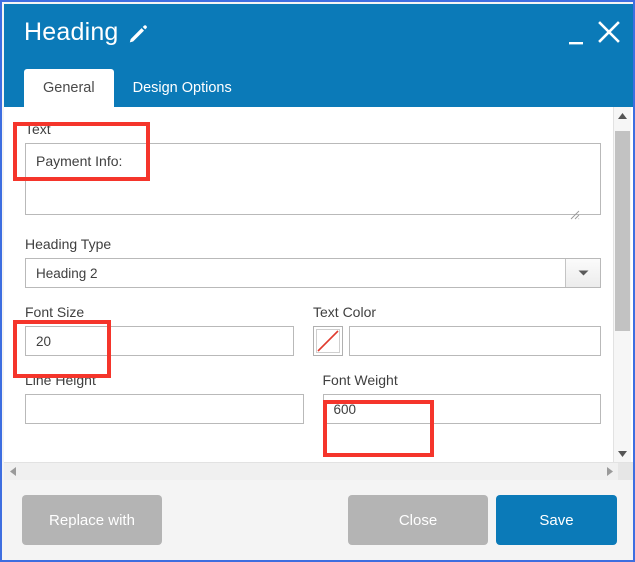 Image resolution: width=635 pixels, height=562 pixels. Describe the element at coordinates (582, 273) in the screenshot. I see `chevron-down-icon` at that location.